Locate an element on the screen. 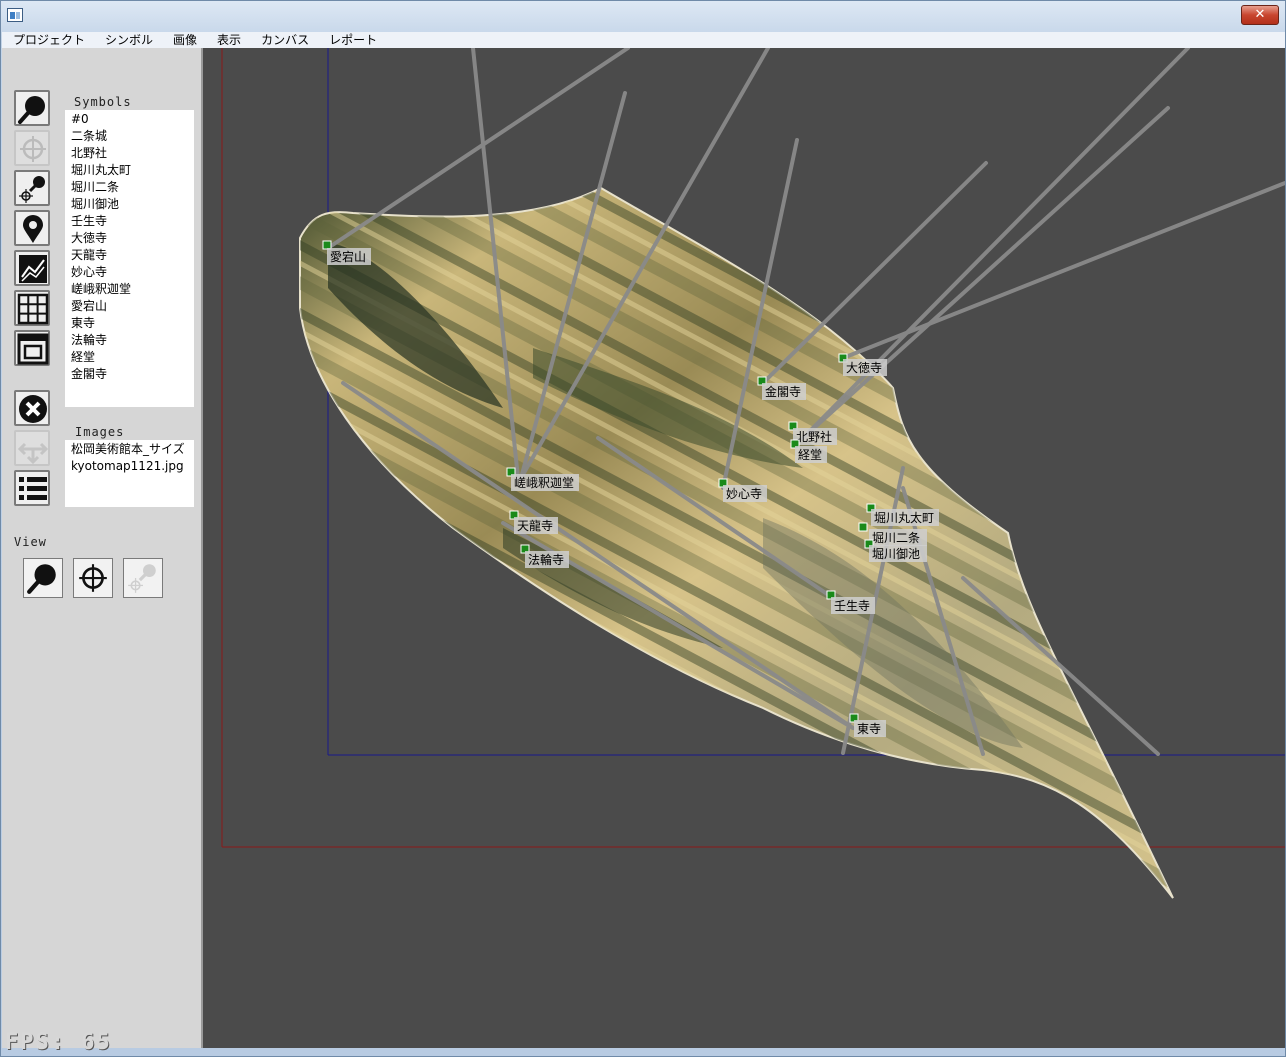 This screenshot has width=1286, height=1057. menu-view: 表示 is located at coordinates (228, 40).